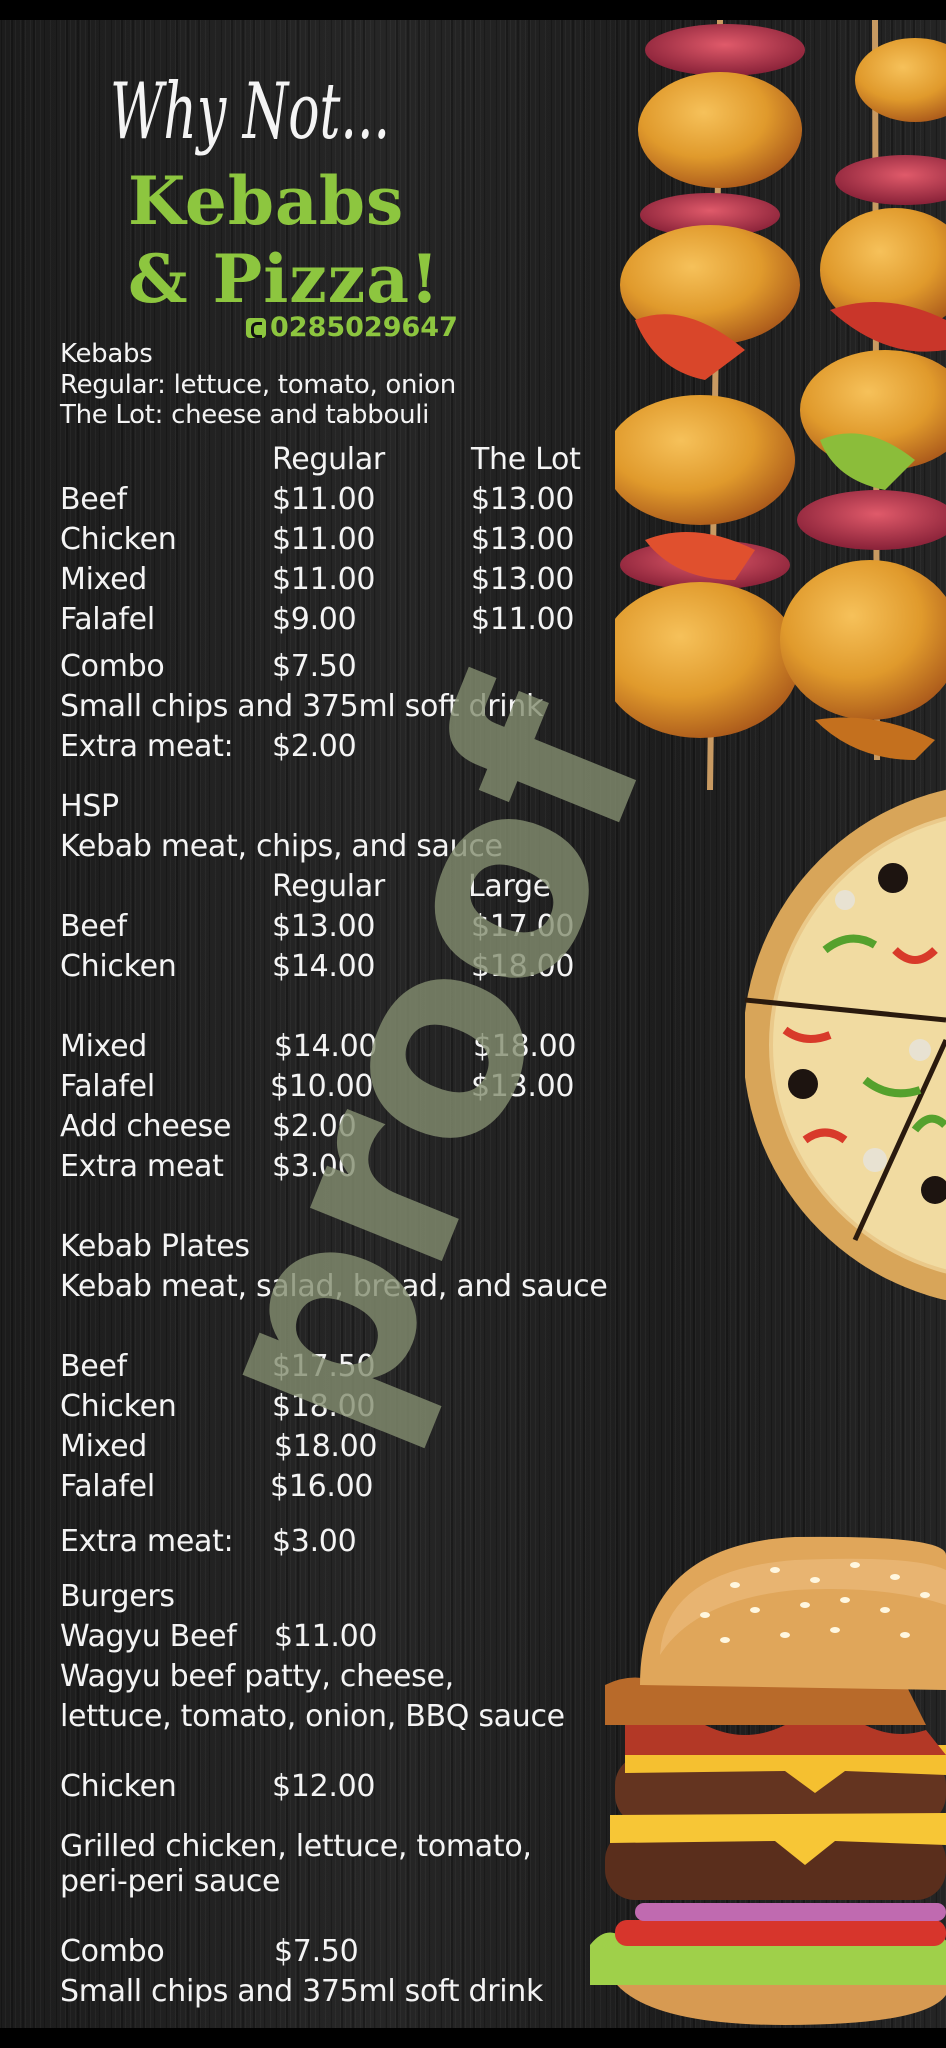 The height and width of the screenshot is (2048, 946). I want to click on burger-chicken-desc: peri-peri sauce, so click(170, 1881).